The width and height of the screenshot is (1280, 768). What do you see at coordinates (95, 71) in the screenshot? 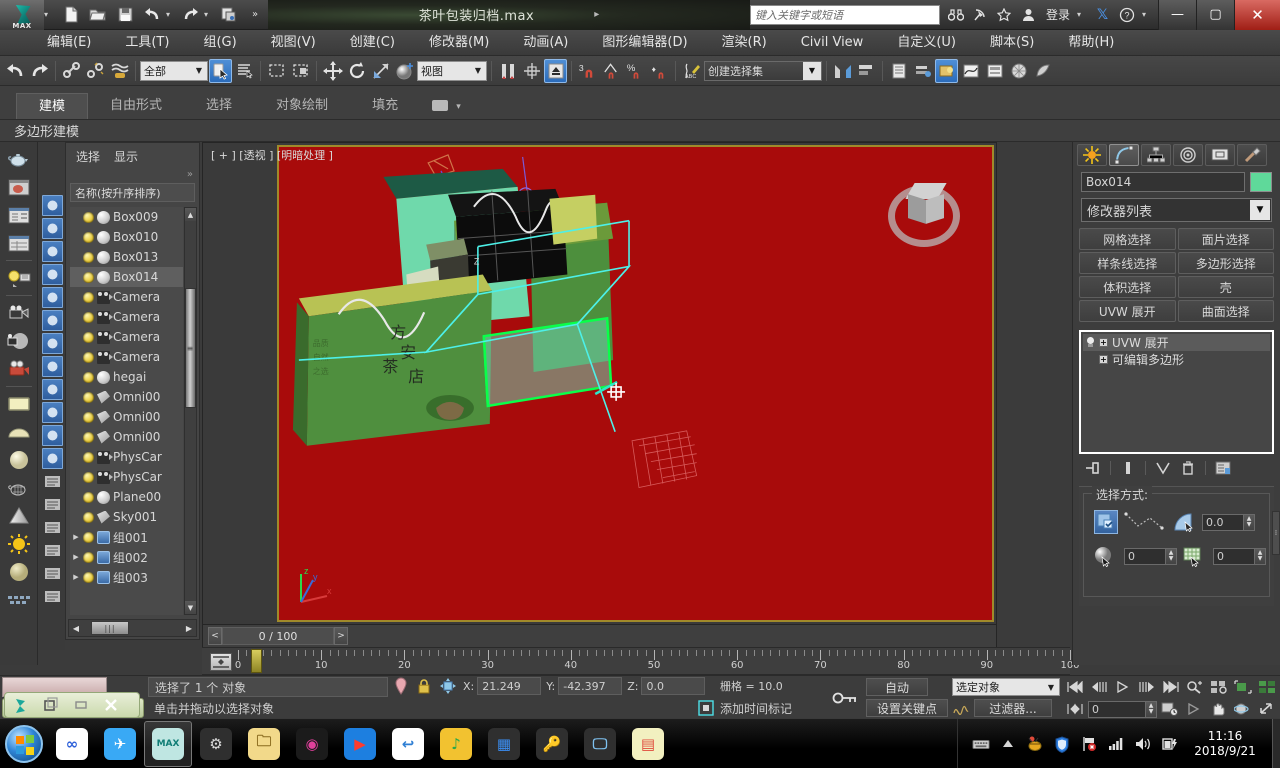
I see `unlink-selection-button` at bounding box center [95, 71].